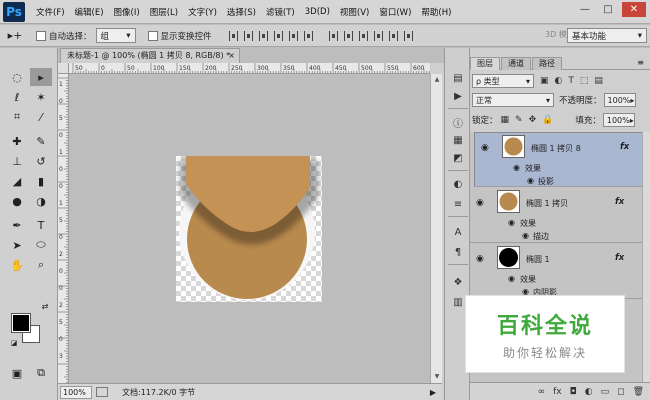  I want to click on effect-name: 描边, so click(541, 236).